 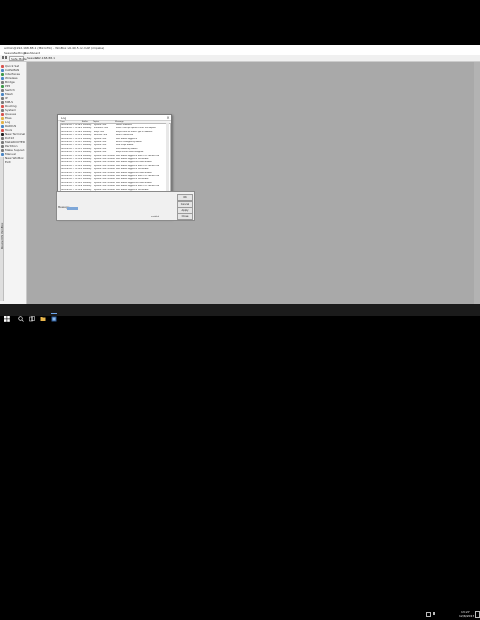 What do you see at coordinates (428, 614) in the screenshot?
I see `network-icon` at bounding box center [428, 614].